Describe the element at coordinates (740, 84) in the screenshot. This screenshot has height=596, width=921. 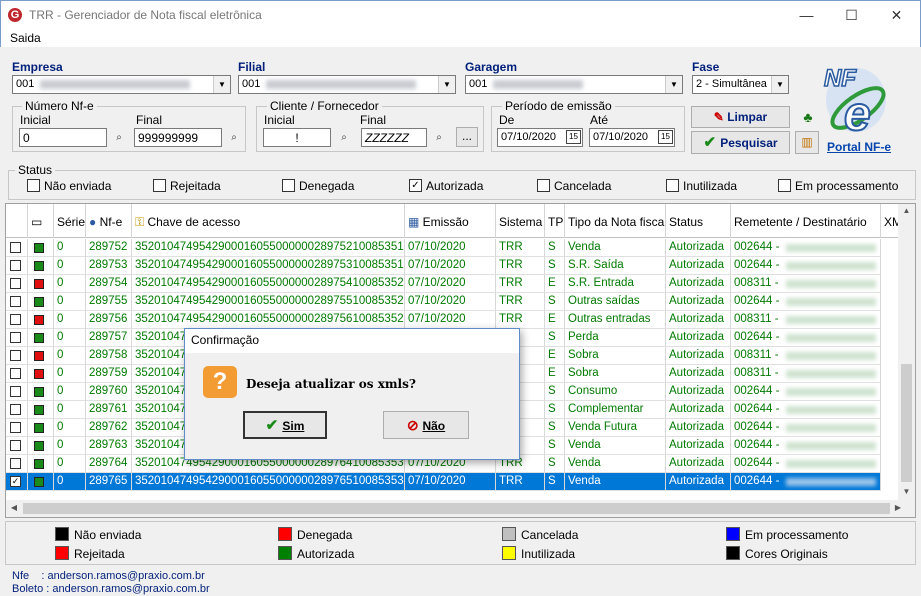
I see `fase-combo: 2 - Simultânea ▼` at that location.